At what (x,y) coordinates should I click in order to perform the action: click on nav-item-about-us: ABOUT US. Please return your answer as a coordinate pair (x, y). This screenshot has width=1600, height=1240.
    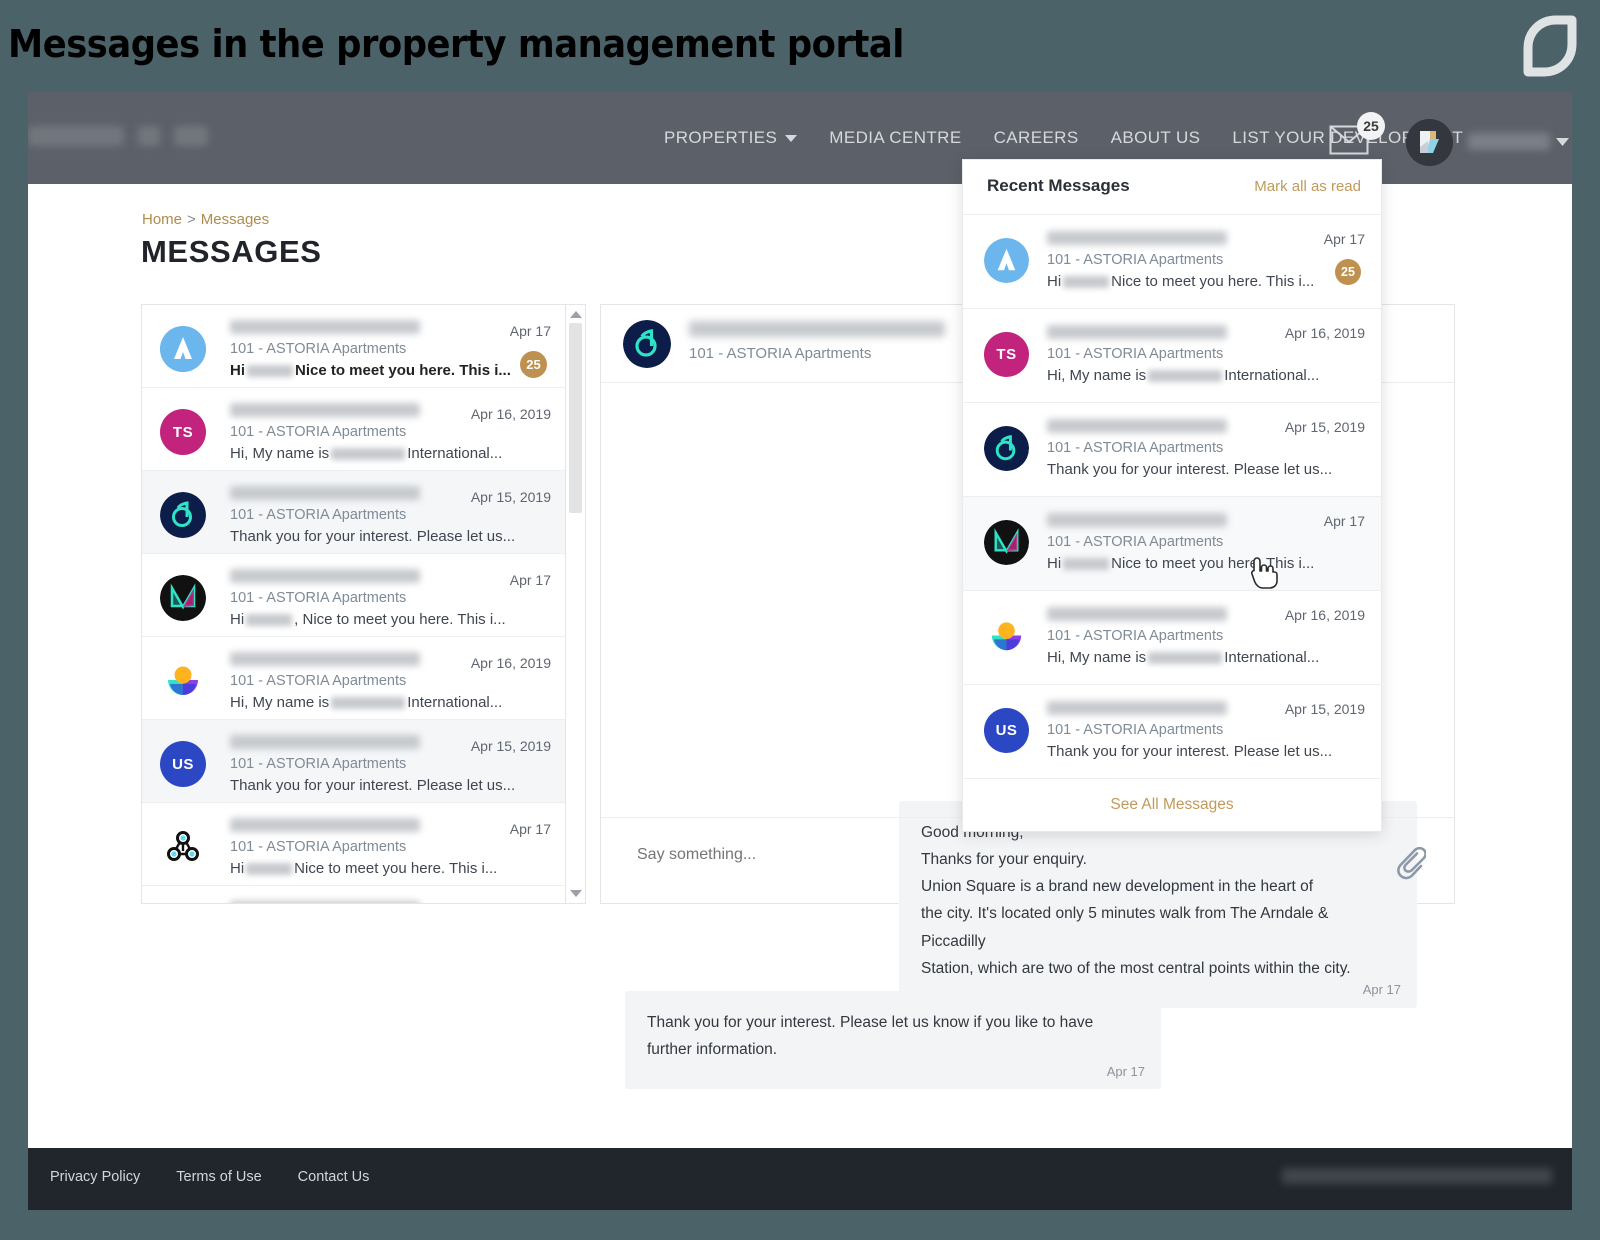
    Looking at the image, I should click on (1156, 138).